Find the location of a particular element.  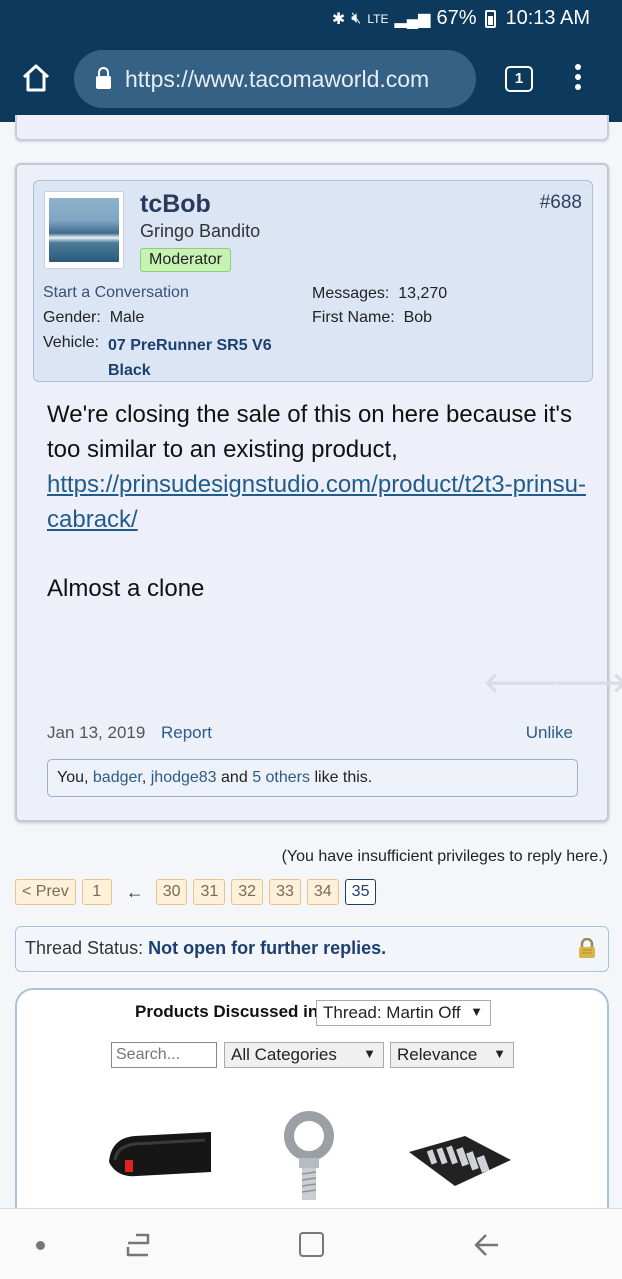

lte-icon: LTE is located at coordinates (378, 18).